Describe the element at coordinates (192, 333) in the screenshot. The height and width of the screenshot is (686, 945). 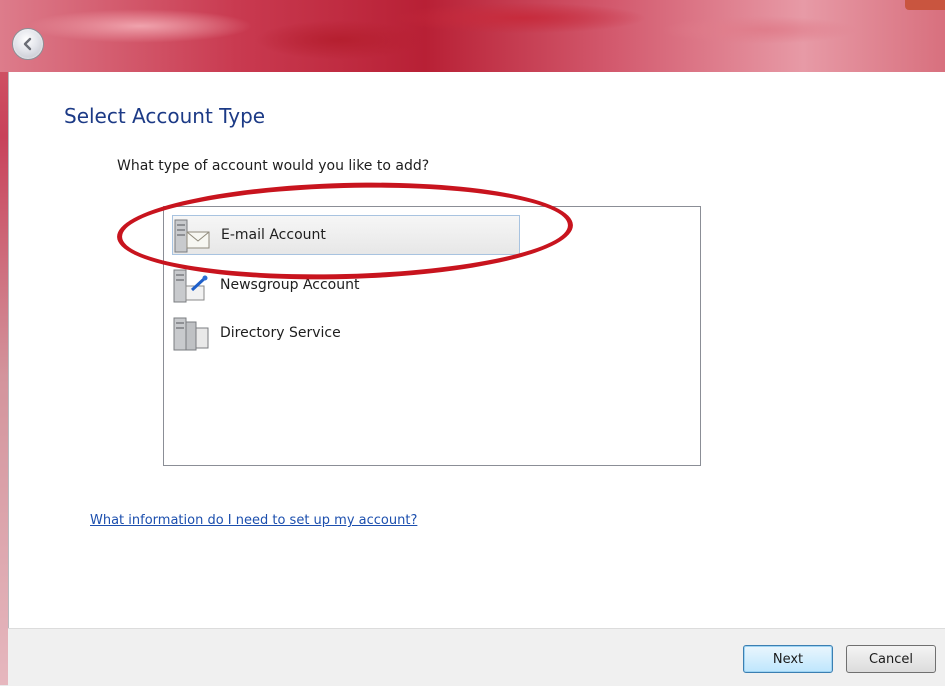
I see `directory-server-icon` at that location.